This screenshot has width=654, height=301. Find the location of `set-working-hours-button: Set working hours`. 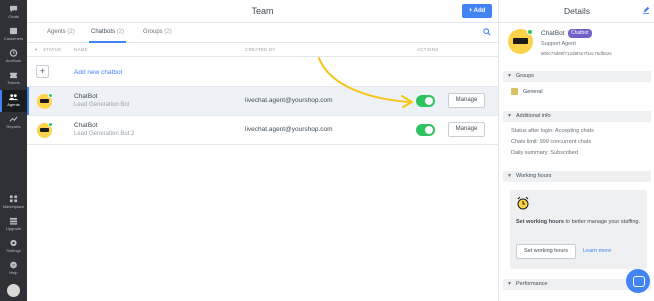

set-working-hours-button: Set working hours is located at coordinates (546, 251).